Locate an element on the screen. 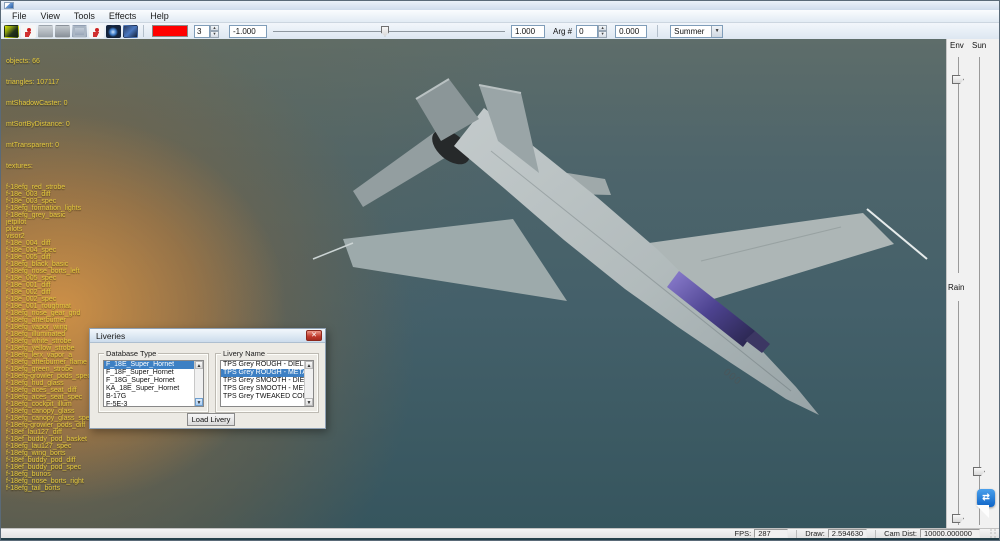 The width and height of the screenshot is (1000, 541). animation-icon is located at coordinates (28, 31).